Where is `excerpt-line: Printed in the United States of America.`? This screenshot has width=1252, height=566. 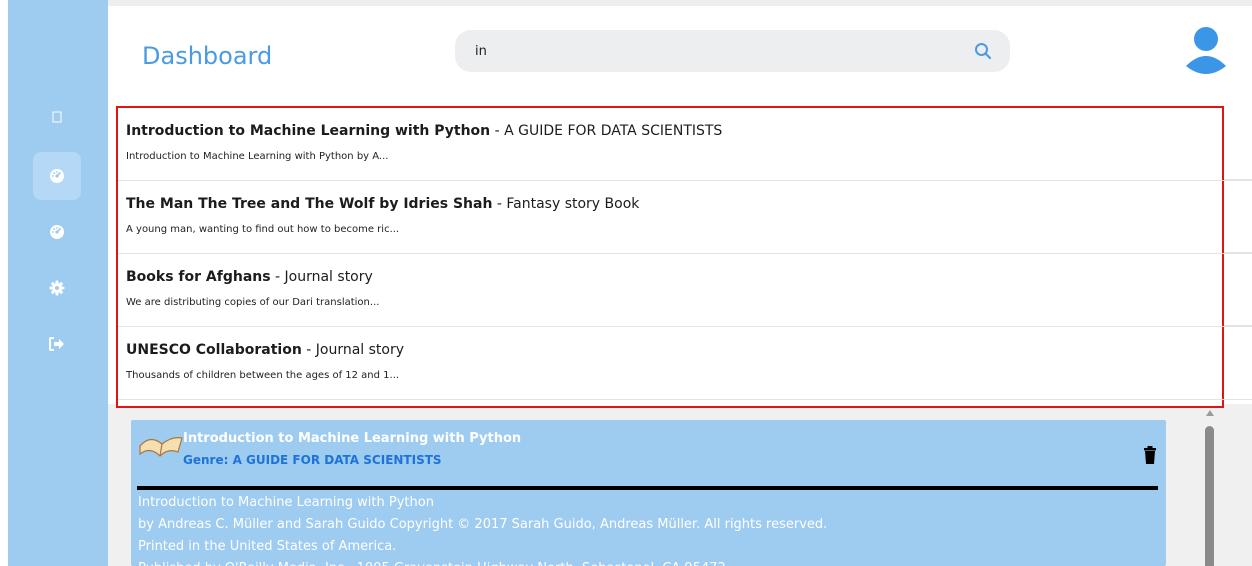
excerpt-line: Printed in the United States of America. is located at coordinates (267, 546).